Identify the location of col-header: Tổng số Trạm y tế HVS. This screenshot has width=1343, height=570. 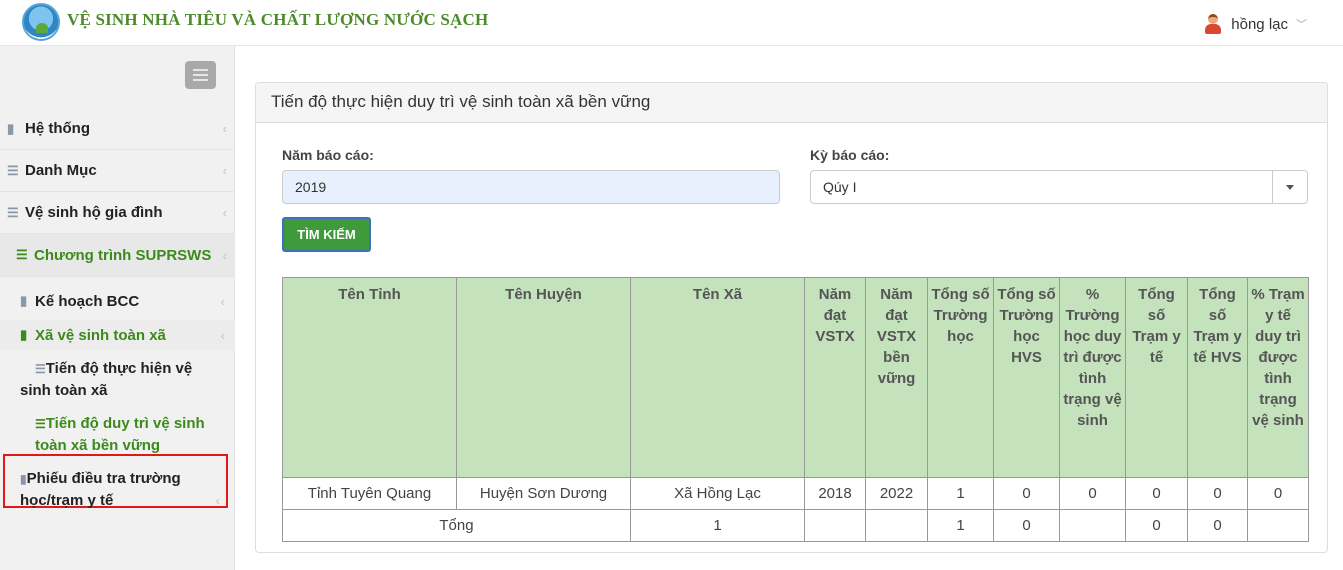
(1217, 377).